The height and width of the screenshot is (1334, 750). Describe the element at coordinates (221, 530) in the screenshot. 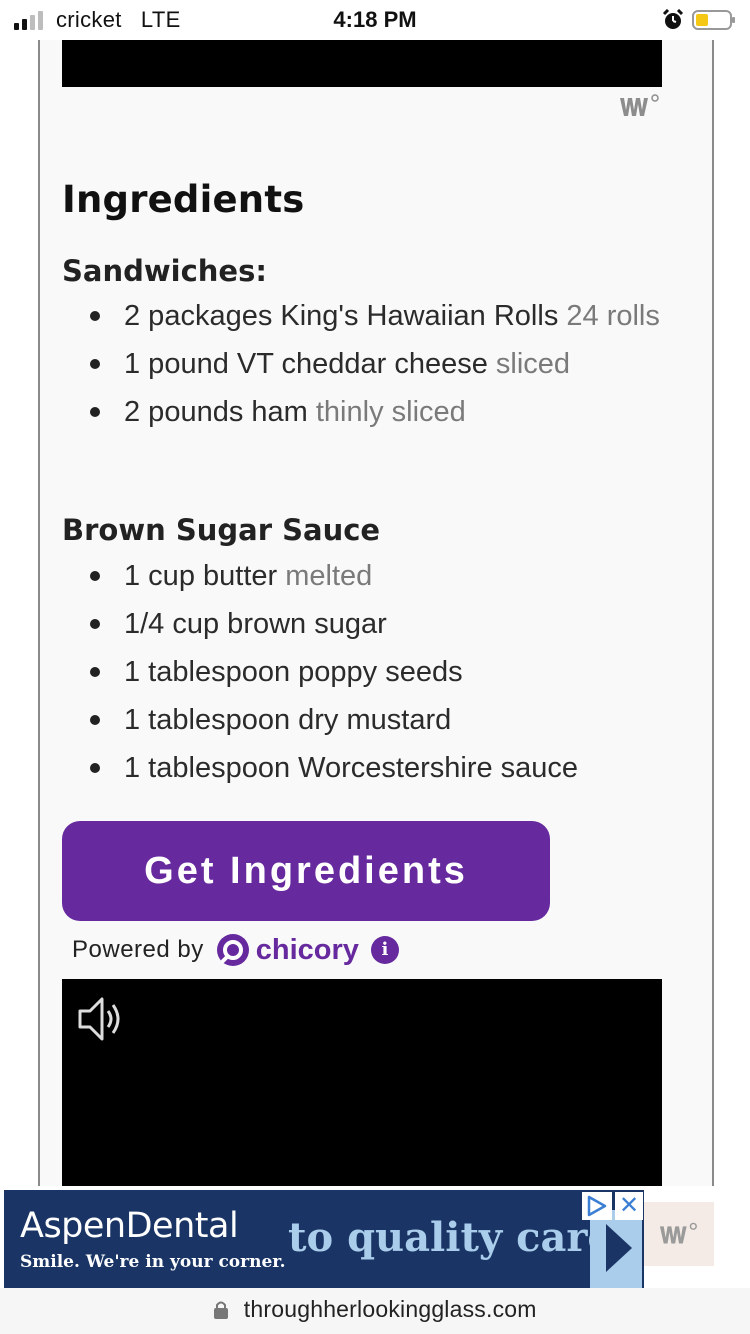

I see `group-title-brown-sugar-sauce: Brown Sugar Sauce` at that location.